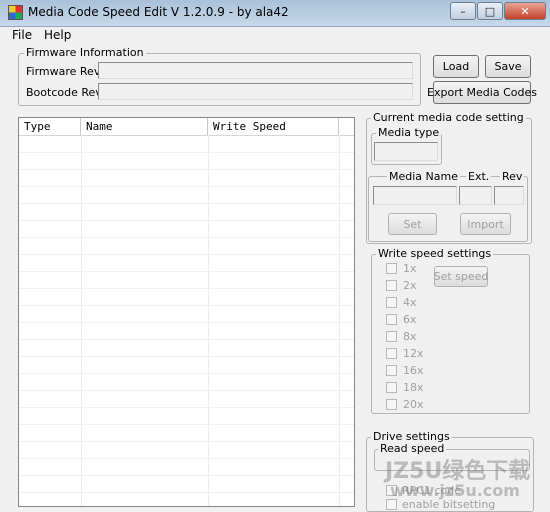 This screenshot has width=550, height=512. I want to click on bootcode-rev-label: Bootcode Rev., so click(65, 92).